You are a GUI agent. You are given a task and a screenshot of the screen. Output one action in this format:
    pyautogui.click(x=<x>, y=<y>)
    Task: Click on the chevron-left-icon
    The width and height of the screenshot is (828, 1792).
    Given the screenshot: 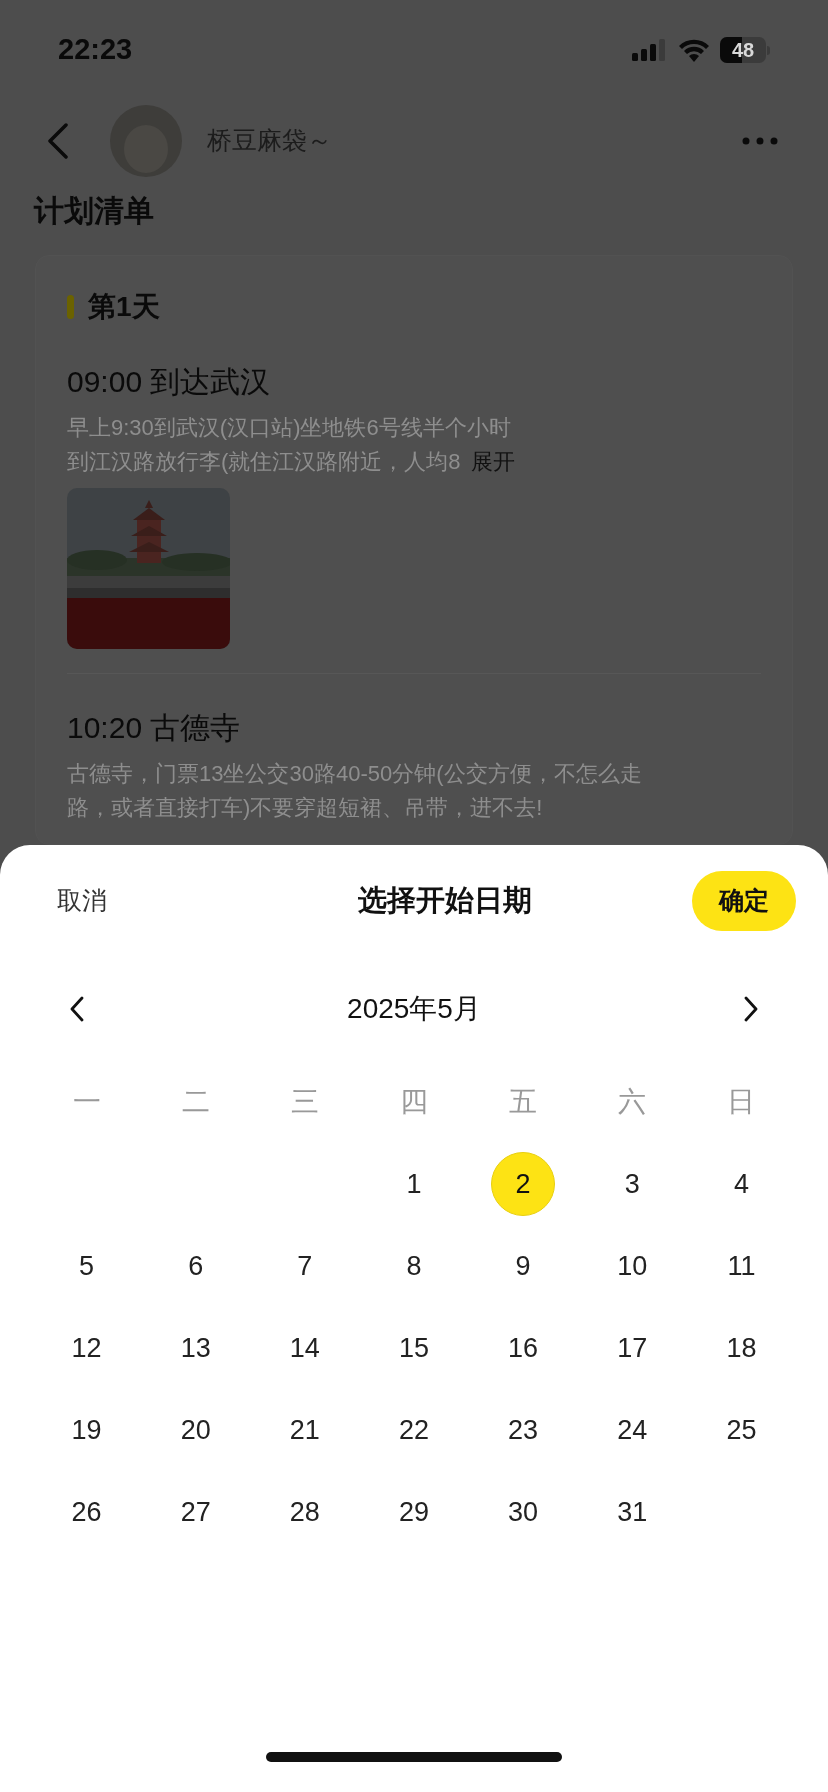 What is the action you would take?
    pyautogui.click(x=77, y=1009)
    